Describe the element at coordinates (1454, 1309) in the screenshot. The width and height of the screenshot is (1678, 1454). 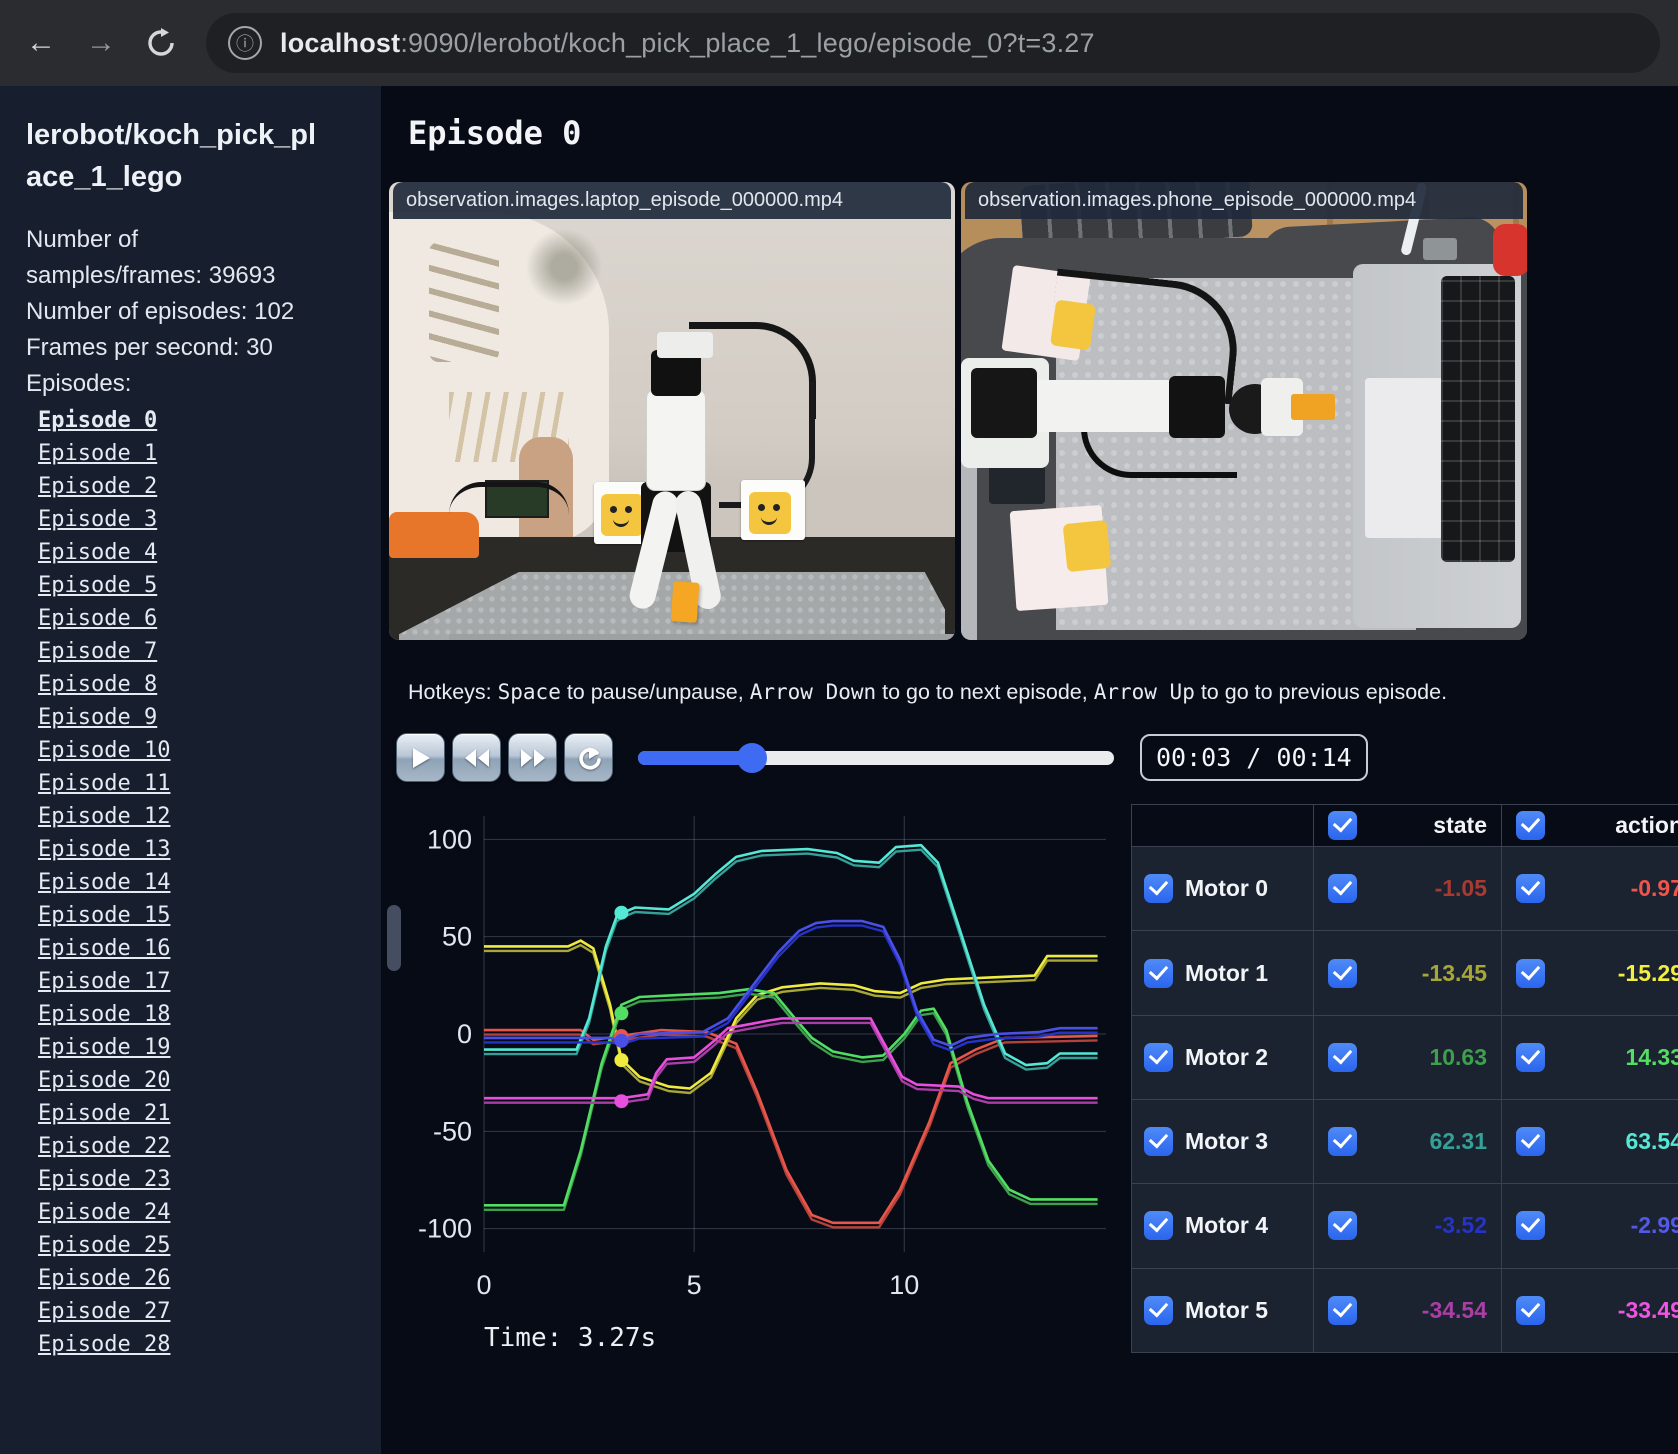
I see `motor-state-value: -34.54` at that location.